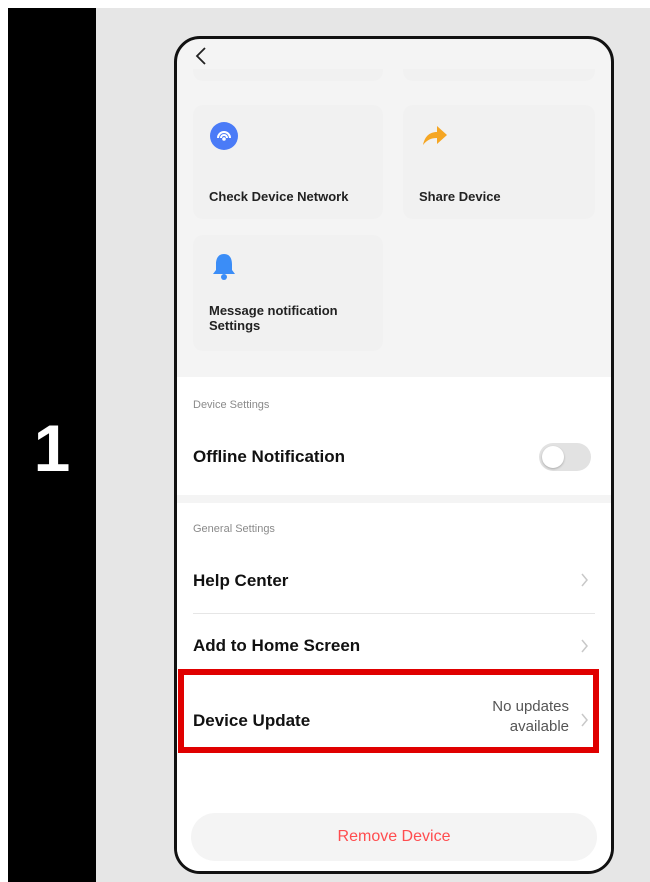  I want to click on general-settings-header: General Settings, so click(234, 529).